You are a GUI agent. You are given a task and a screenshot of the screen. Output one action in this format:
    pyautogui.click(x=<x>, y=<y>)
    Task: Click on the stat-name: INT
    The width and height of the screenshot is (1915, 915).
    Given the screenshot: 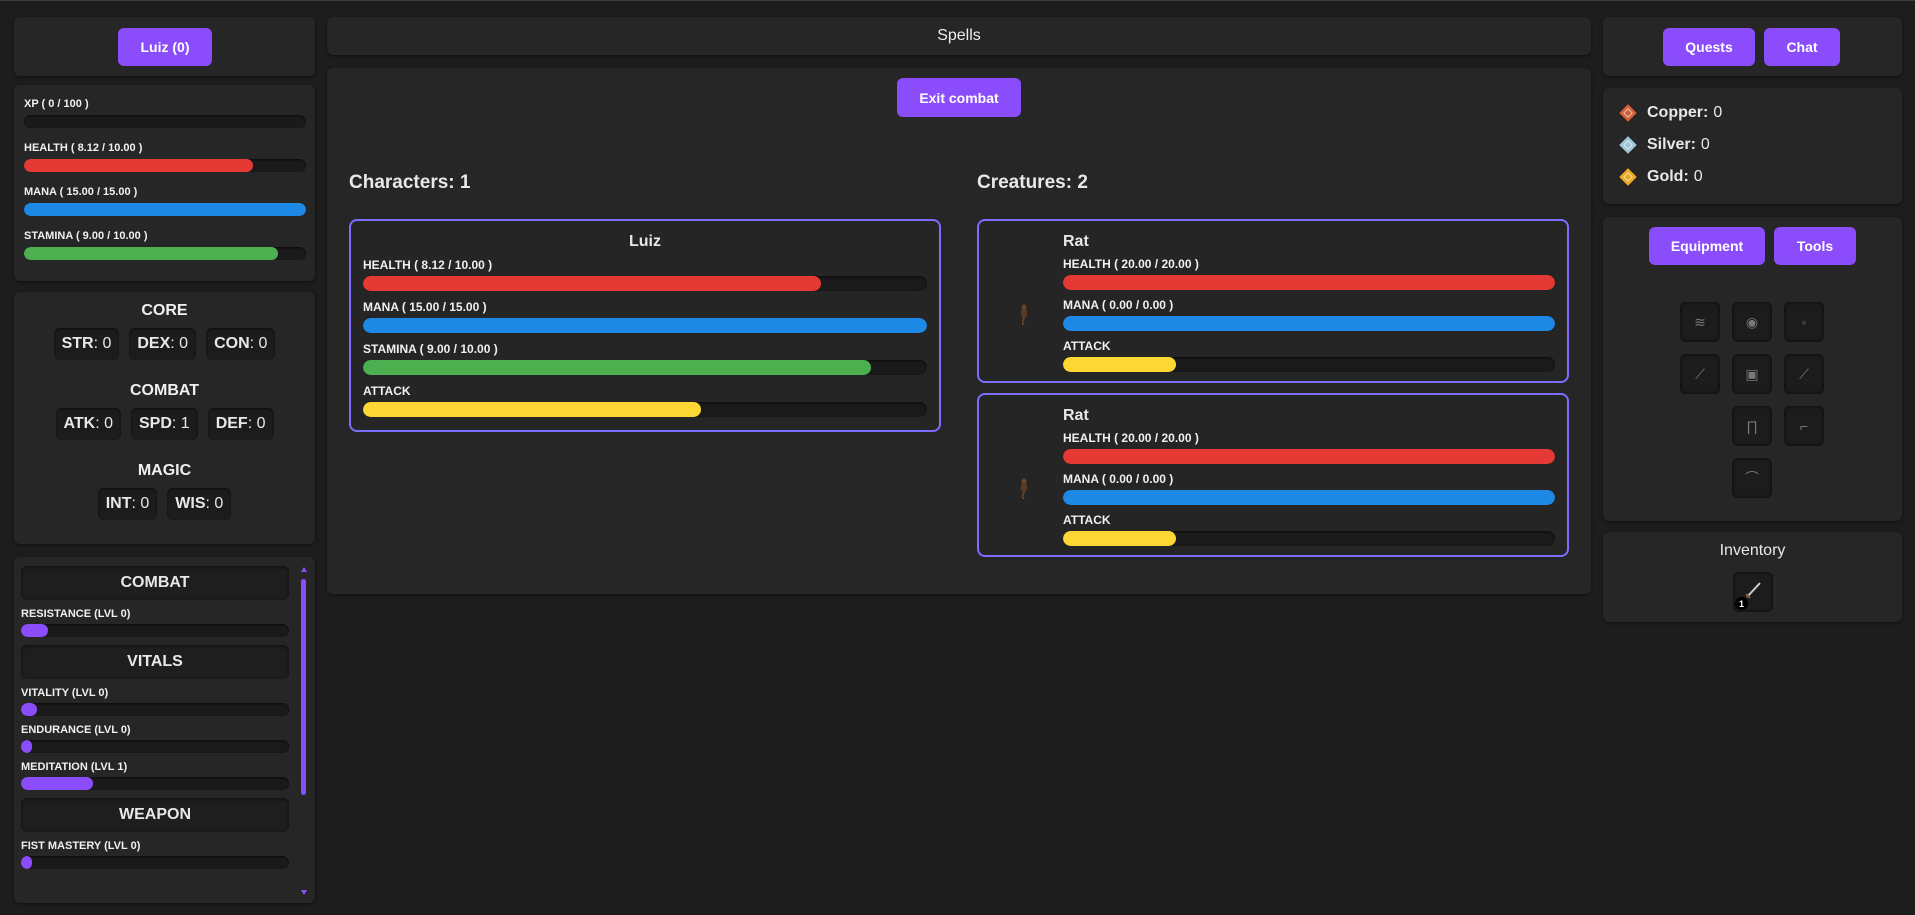 What is the action you would take?
    pyautogui.click(x=118, y=503)
    